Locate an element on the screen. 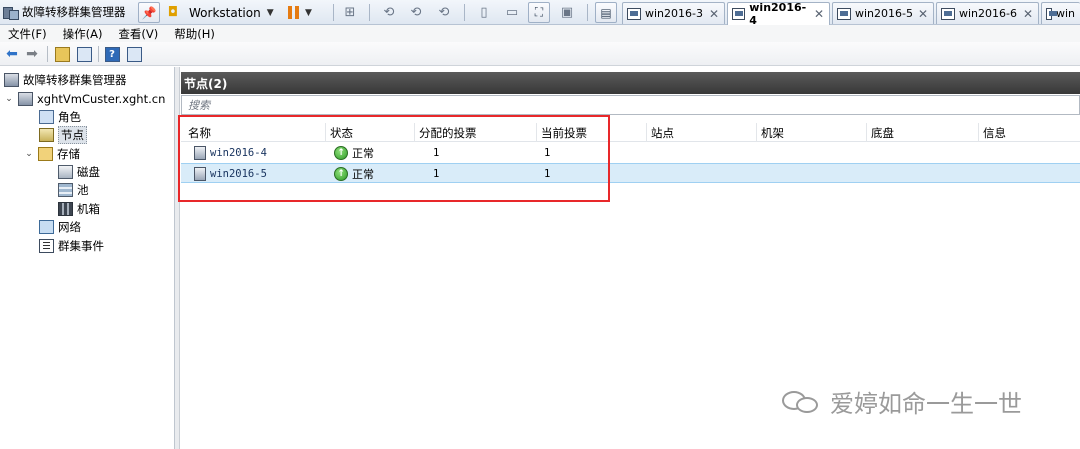  pin-button: 📌 is located at coordinates (149, 12).